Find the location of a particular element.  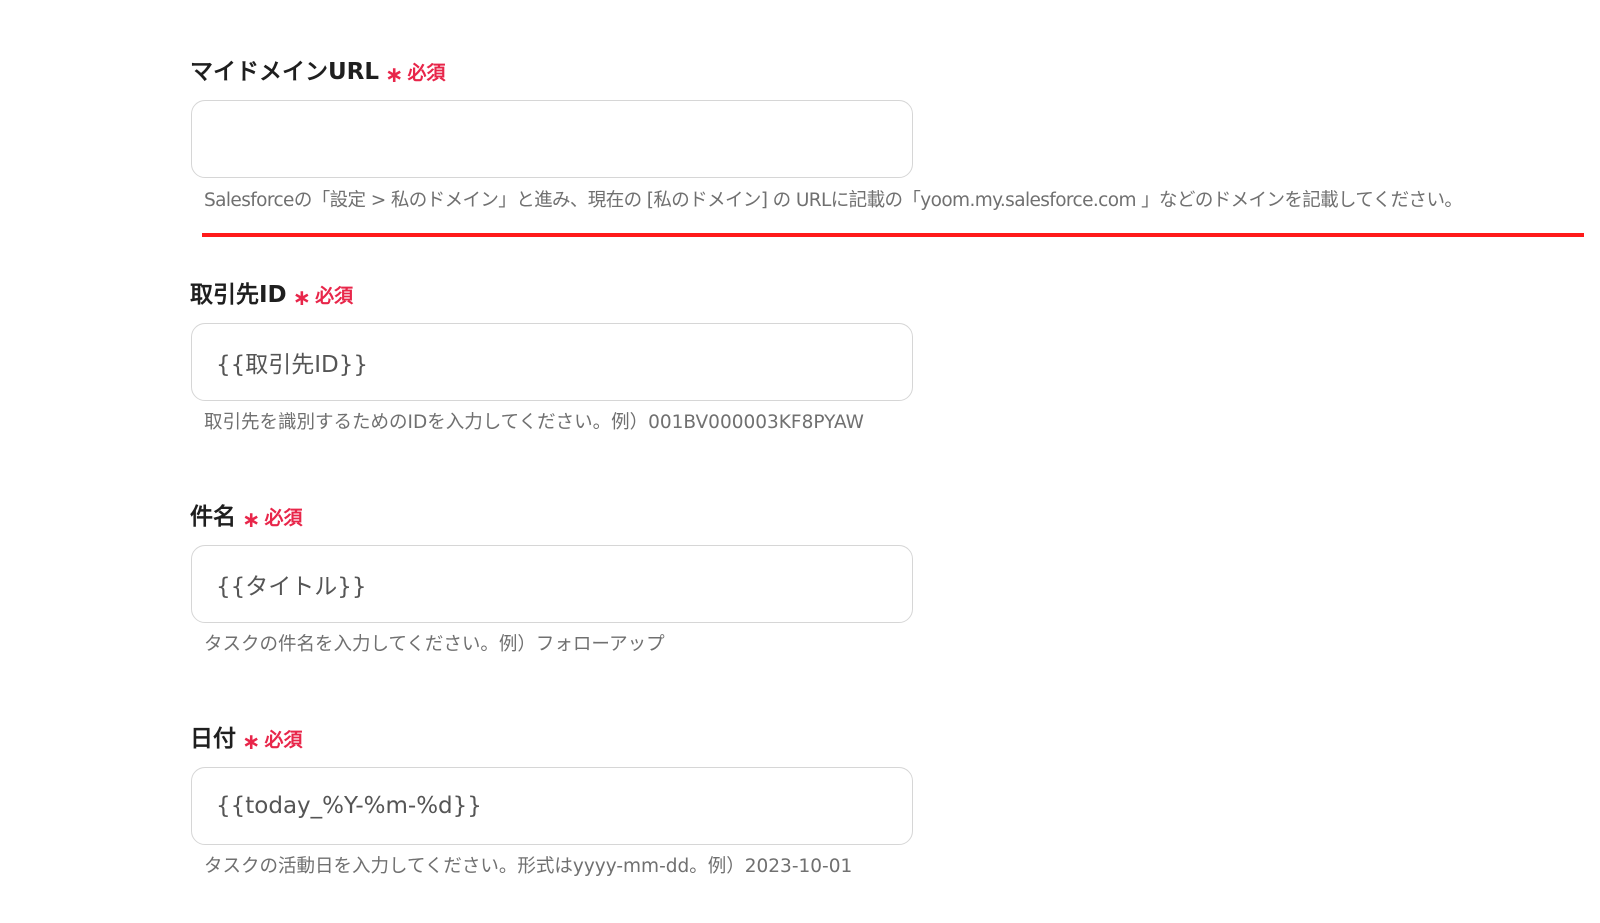

field-label-row: 取引先ID ∗ 必須 is located at coordinates (272, 293).